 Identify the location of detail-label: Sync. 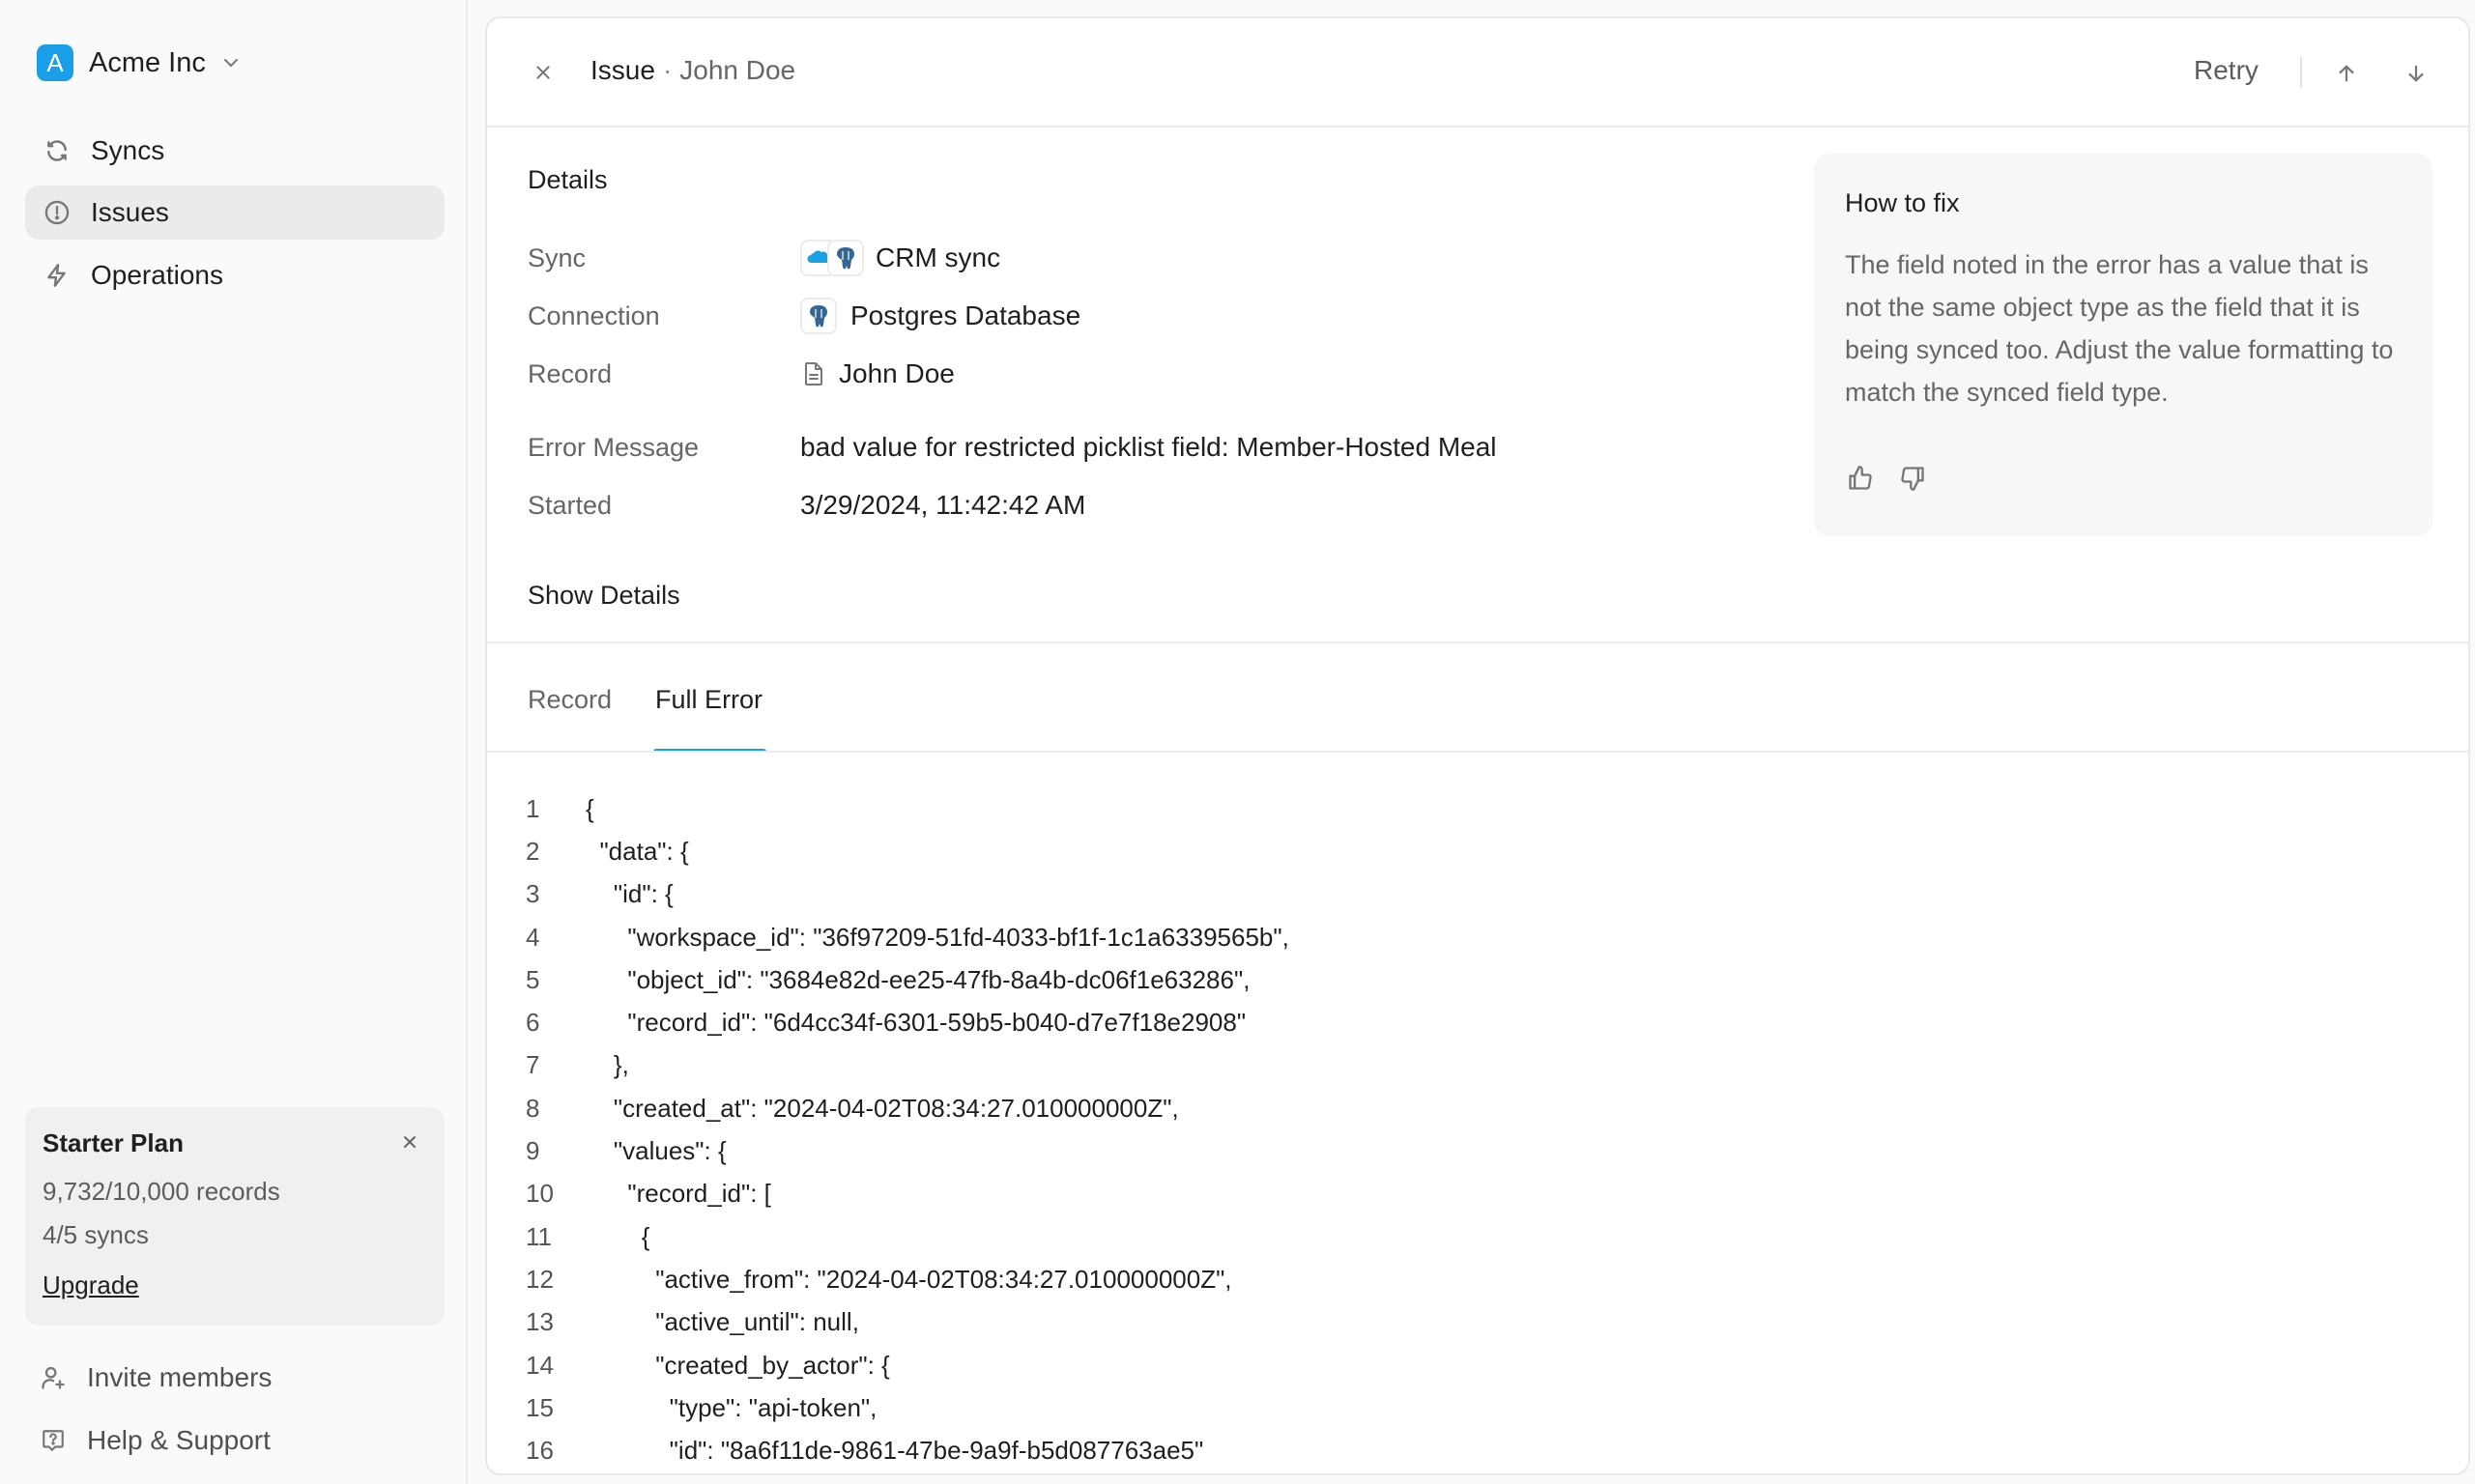
(557, 257).